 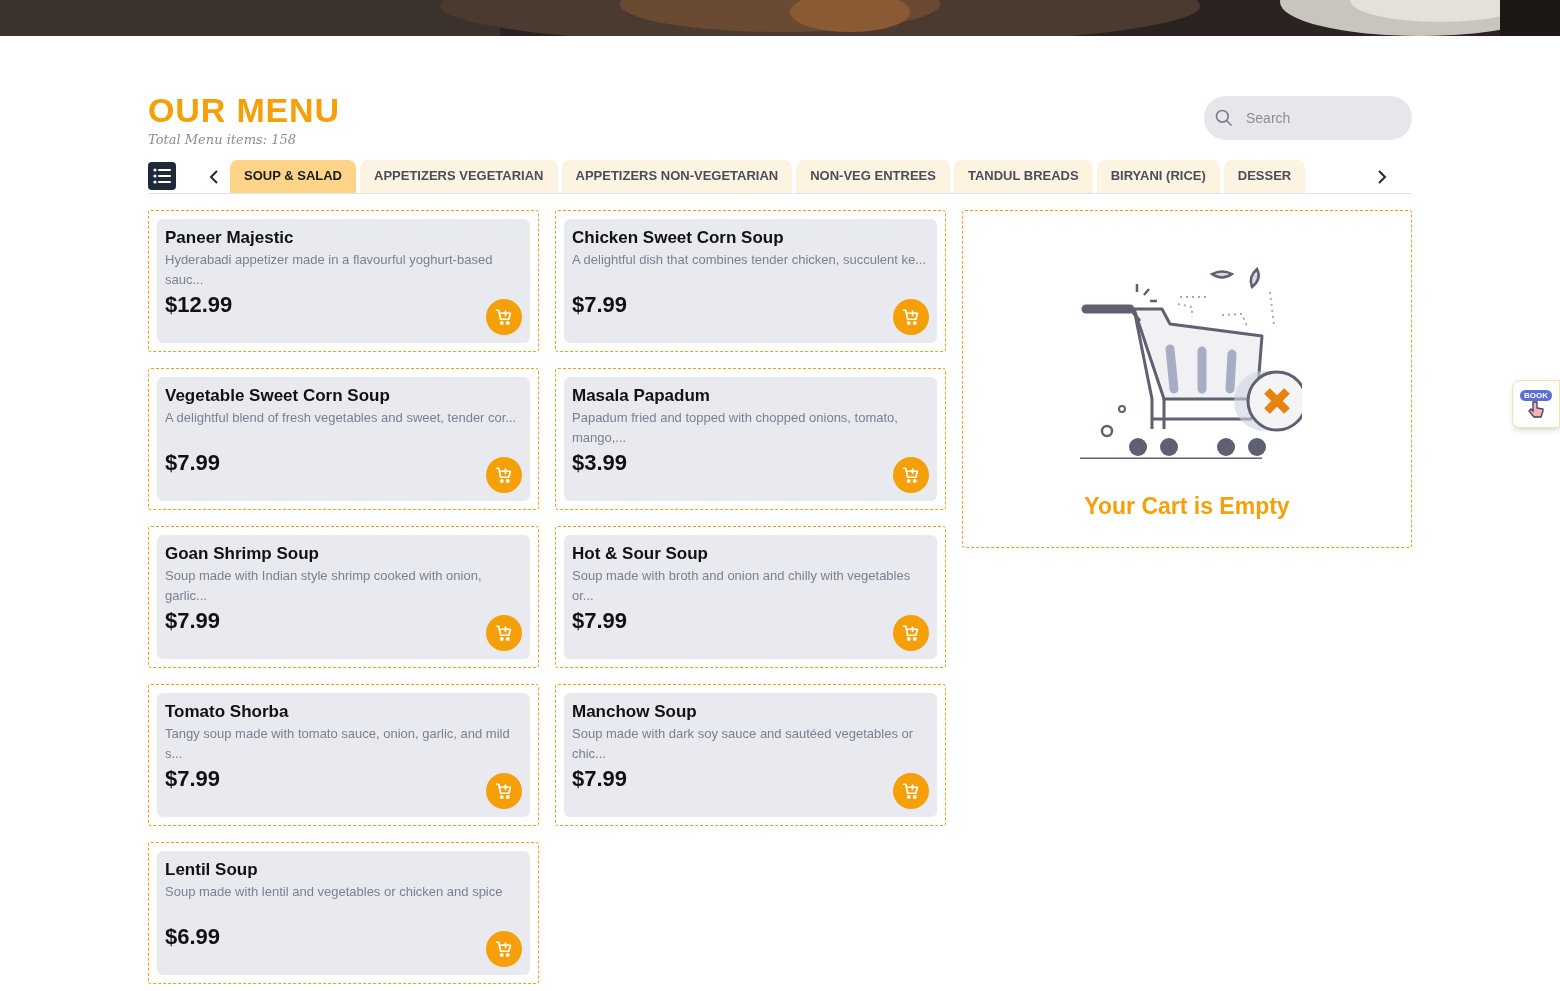 I want to click on menu-card: Paneer Majestic Hyderabadi appetizer made in a flavourful yoghurt-based sauc... $12.99, so click(x=343, y=280).